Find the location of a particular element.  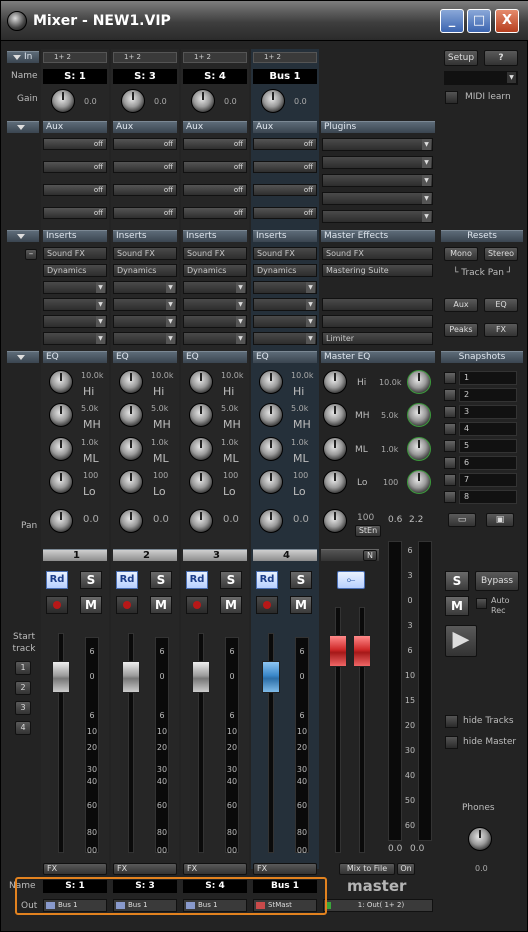

plugin-slot-5: ▼ is located at coordinates (377, 216).